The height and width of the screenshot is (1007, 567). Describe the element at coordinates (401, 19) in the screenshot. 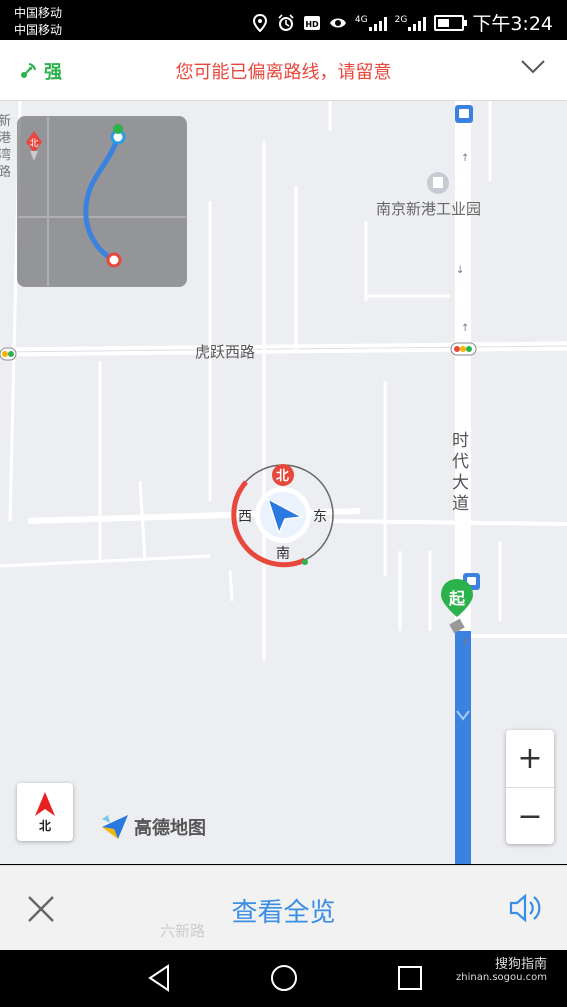

I see `network-type-2: 2G` at that location.